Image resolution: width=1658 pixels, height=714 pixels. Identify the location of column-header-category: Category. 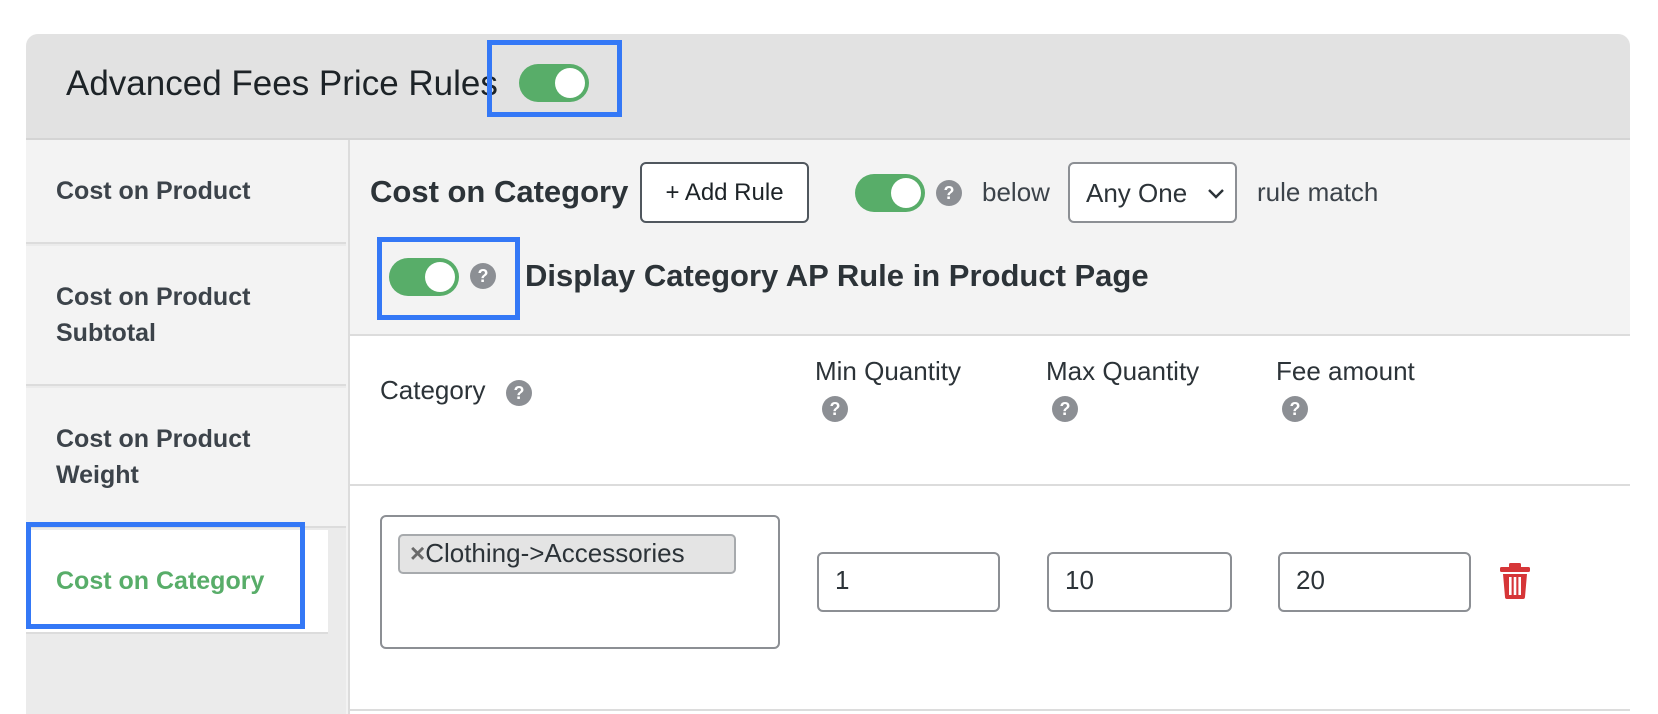
(433, 390).